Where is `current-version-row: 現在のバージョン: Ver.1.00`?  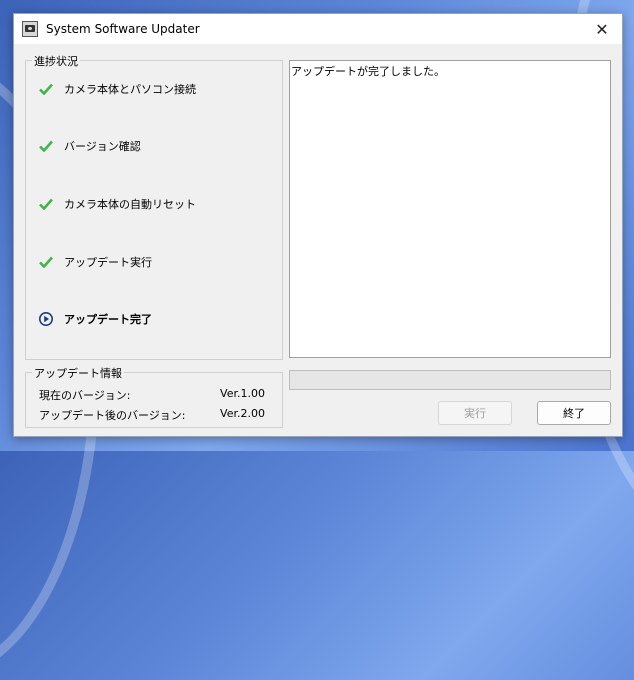
current-version-row: 現在のバージョン: Ver.1.00 is located at coordinates (152, 395).